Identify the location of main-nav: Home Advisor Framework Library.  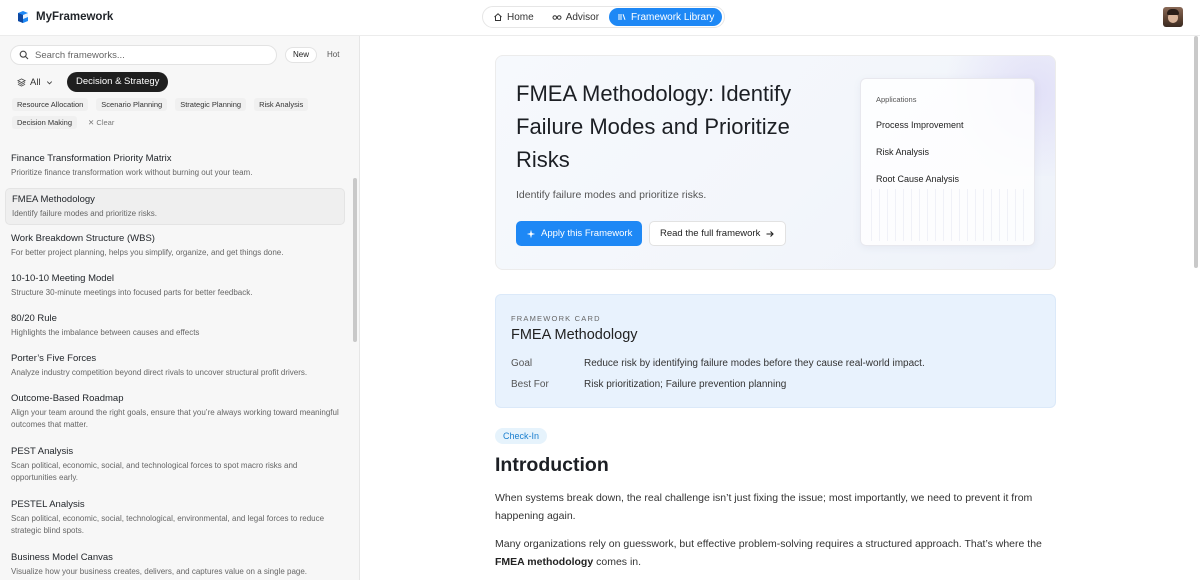
(604, 17).